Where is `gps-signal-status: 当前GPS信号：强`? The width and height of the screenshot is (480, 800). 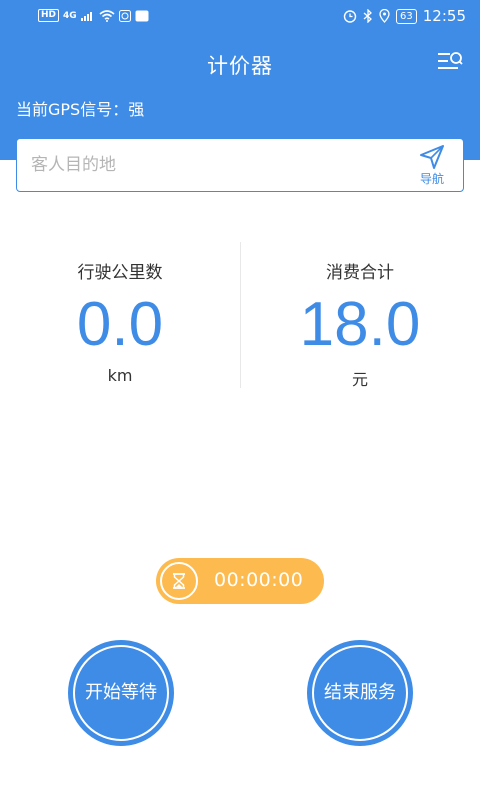
gps-signal-status: 当前GPS信号：强 is located at coordinates (80, 109).